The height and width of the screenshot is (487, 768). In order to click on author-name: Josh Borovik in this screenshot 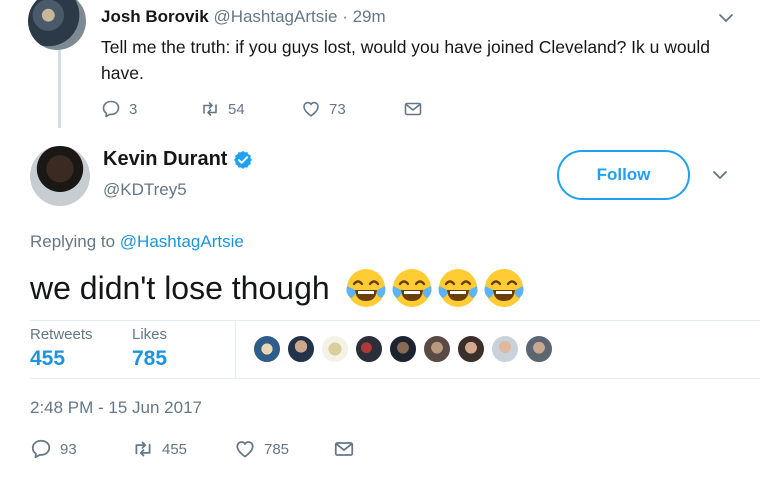, I will do `click(155, 16)`.